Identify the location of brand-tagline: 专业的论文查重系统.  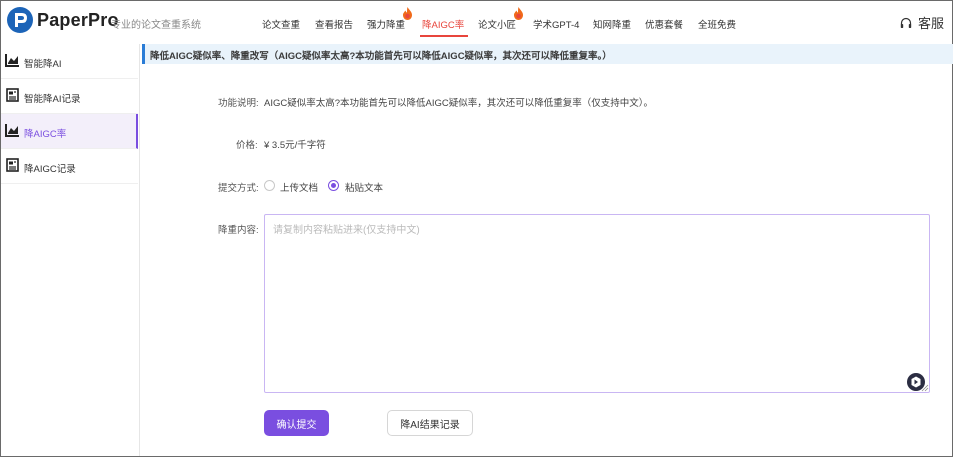
(156, 25).